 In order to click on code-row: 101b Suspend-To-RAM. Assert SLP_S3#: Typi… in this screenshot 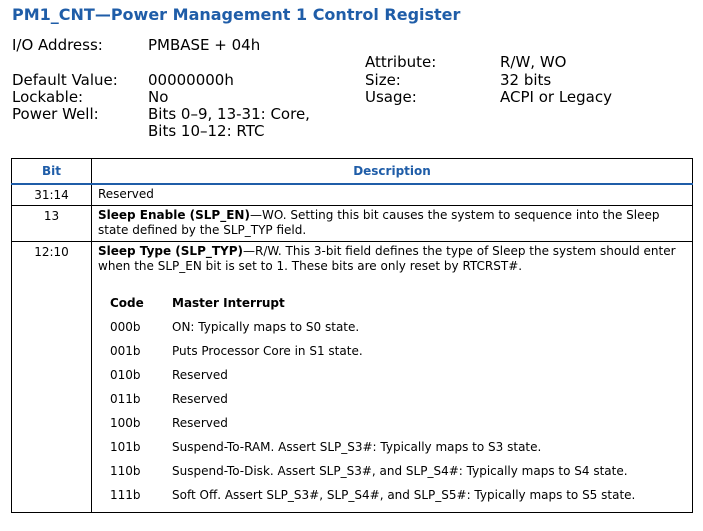, I will do `click(372, 449)`.